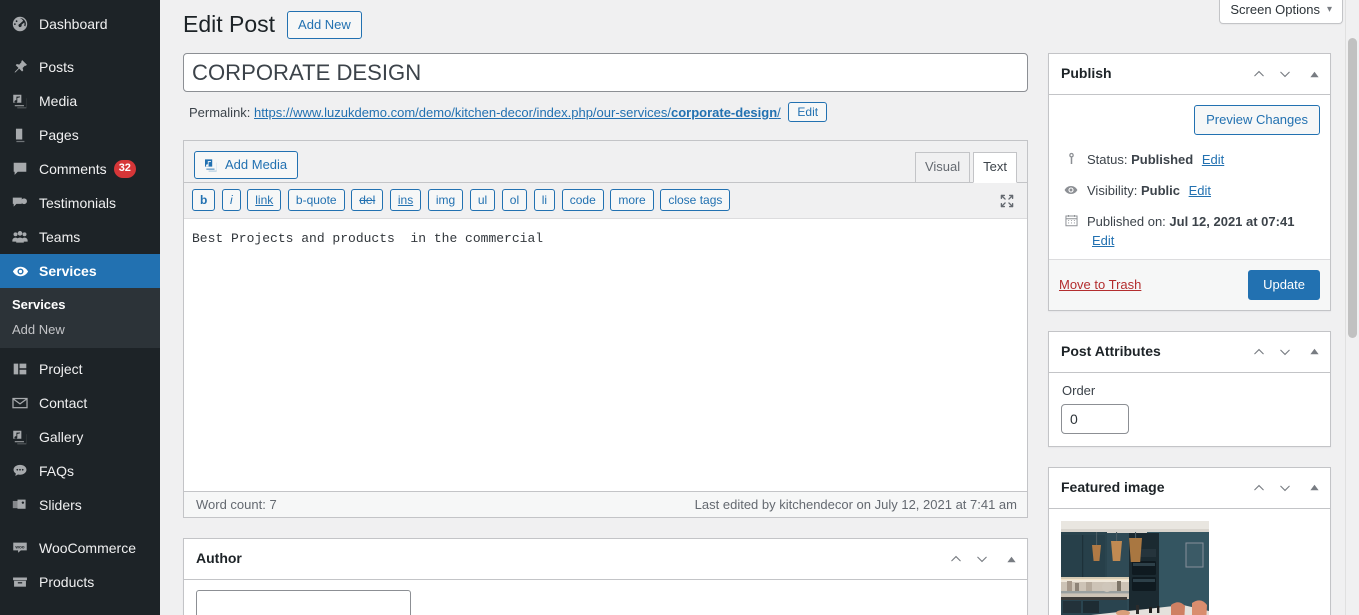 Image resolution: width=1359 pixels, height=615 pixels. Describe the element at coordinates (80, 271) in the screenshot. I see `sidebar-item-services: Services` at that location.